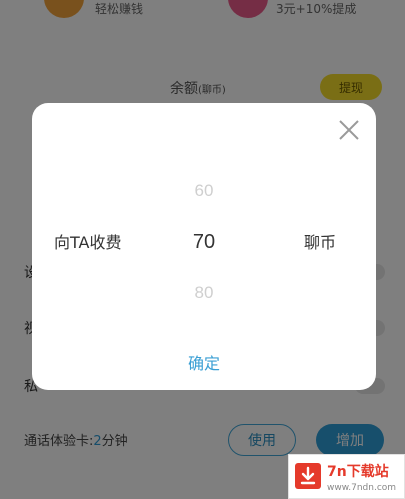 The height and width of the screenshot is (499, 405). I want to click on price-picker: 60 70 80, so click(204, 255).